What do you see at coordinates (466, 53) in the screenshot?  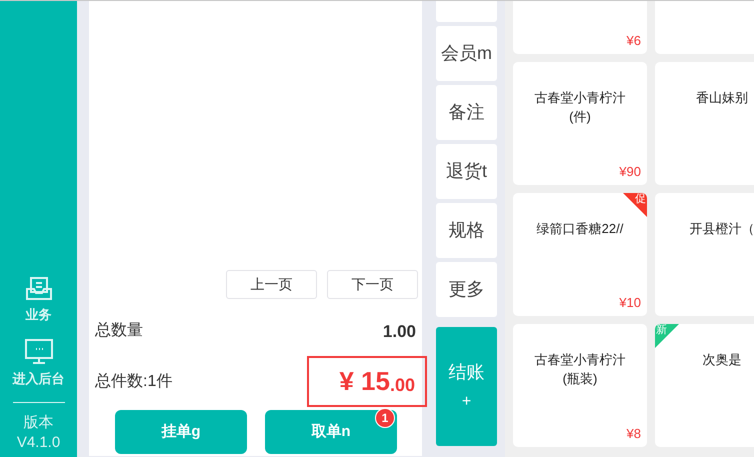 I see `action-button: 会员m` at bounding box center [466, 53].